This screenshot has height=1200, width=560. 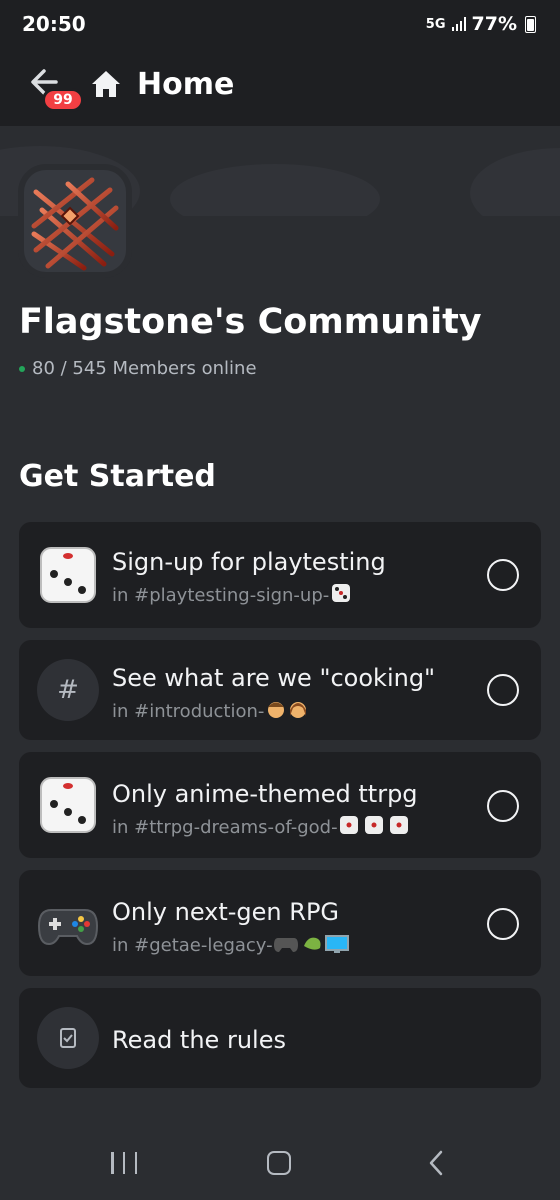 I want to click on nav-back-icon, so click(x=436, y=1163).